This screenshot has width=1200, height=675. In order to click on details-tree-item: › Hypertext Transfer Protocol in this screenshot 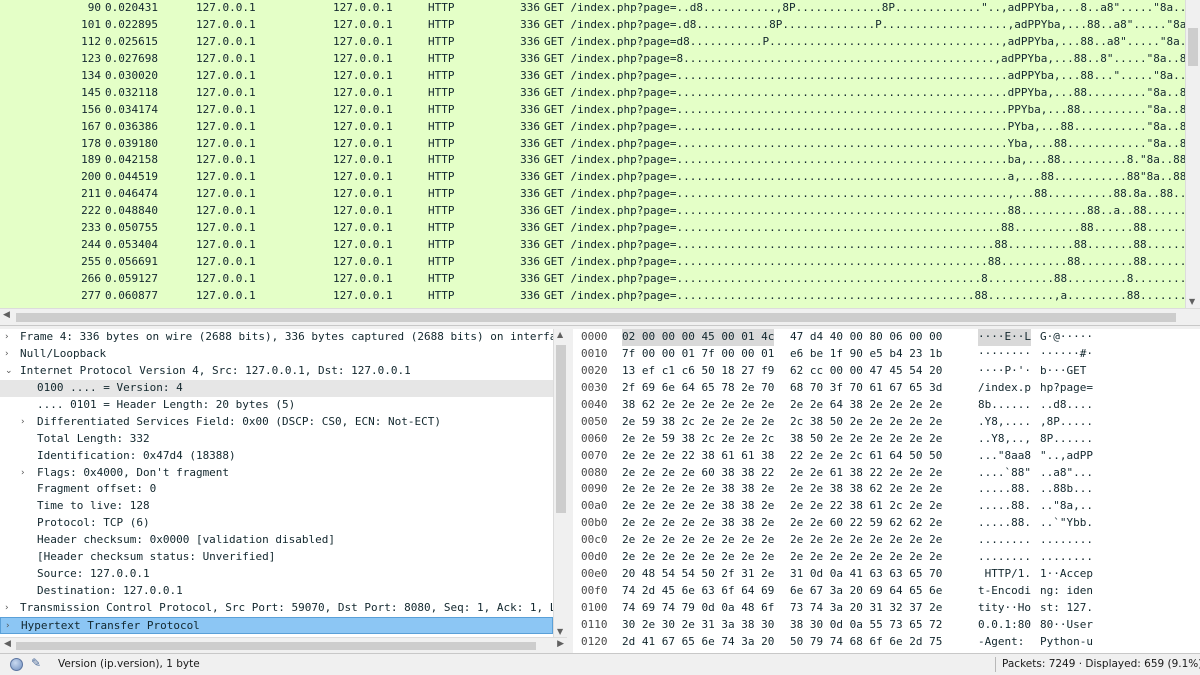, I will do `click(276, 625)`.